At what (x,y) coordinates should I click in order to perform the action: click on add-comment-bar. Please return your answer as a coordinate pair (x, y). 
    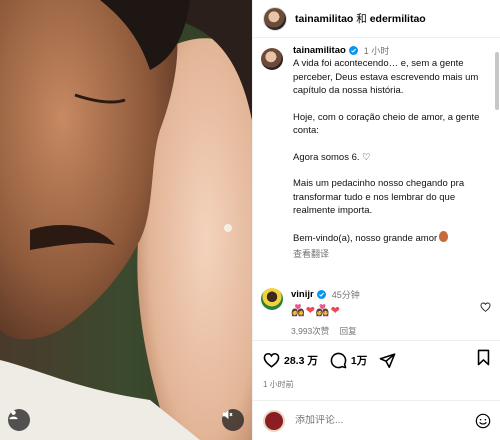
    Looking at the image, I should click on (376, 420).